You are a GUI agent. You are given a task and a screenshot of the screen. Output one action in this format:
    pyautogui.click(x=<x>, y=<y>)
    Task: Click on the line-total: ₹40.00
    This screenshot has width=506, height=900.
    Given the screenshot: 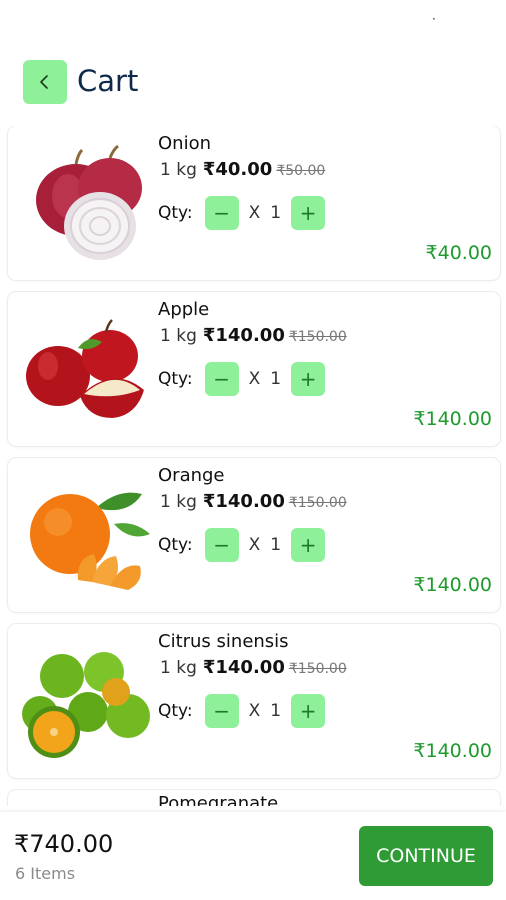 What is the action you would take?
    pyautogui.click(x=458, y=253)
    